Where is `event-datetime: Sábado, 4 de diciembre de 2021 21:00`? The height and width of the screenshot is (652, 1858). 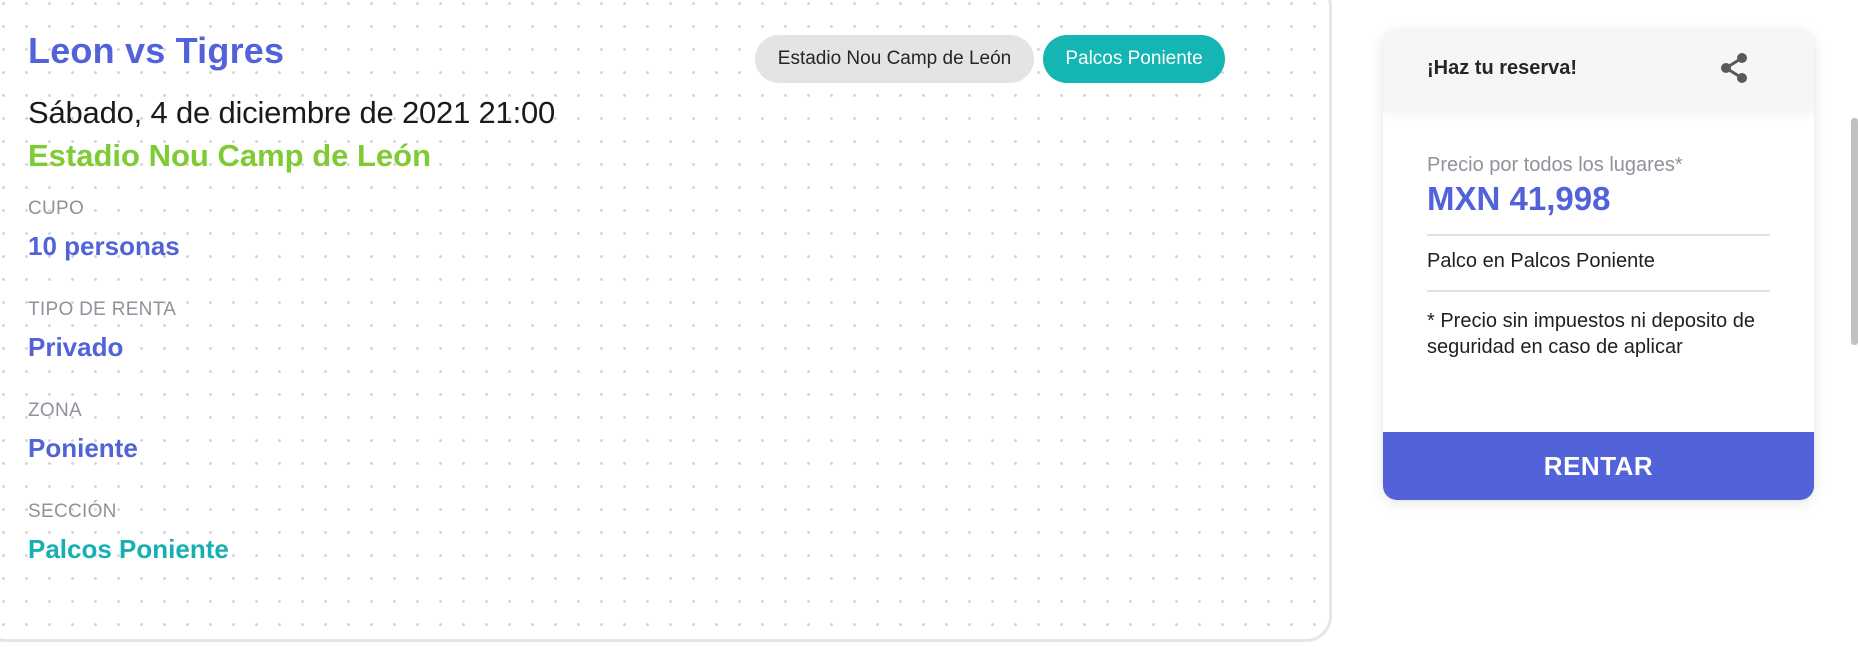
event-datetime: Sábado, 4 de diciembre de 2021 21:00 is located at coordinates (292, 112).